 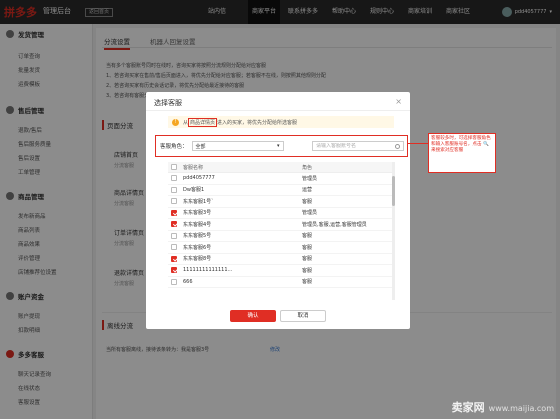 What do you see at coordinates (281, 213) in the screenshot?
I see `table-row: 东东客服3号 管理员` at bounding box center [281, 213].